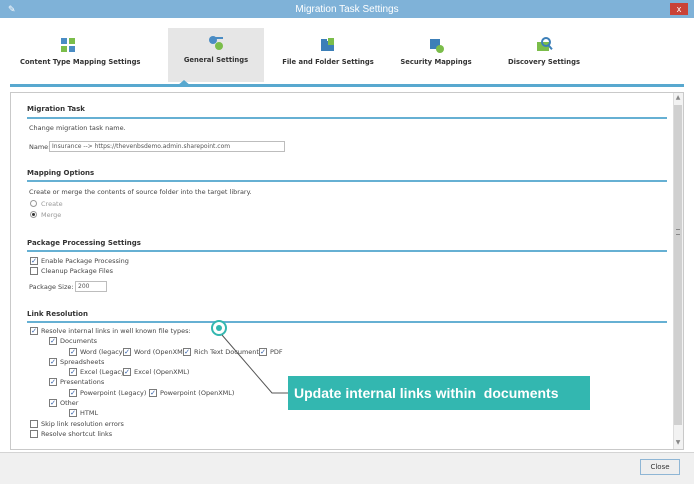 This screenshot has width=694, height=484. What do you see at coordinates (544, 54) in the screenshot?
I see `tab-discovery-settings: Discovery Settings` at bounding box center [544, 54].